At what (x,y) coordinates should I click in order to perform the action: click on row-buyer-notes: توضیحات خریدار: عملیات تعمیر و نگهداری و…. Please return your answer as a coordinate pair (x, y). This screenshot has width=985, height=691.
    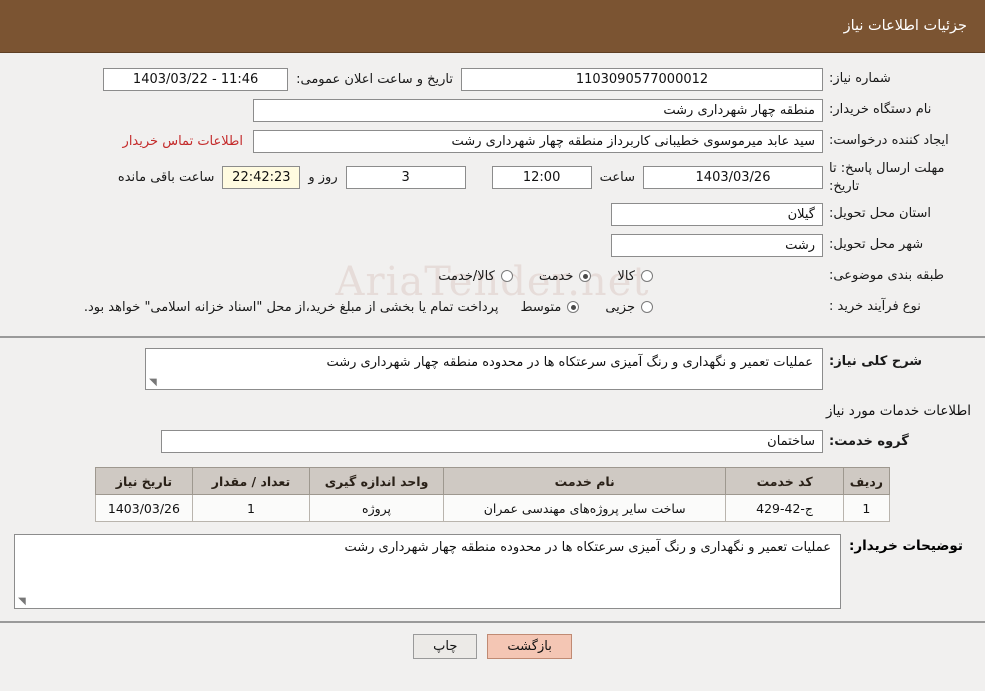
    Looking at the image, I should click on (492, 572).